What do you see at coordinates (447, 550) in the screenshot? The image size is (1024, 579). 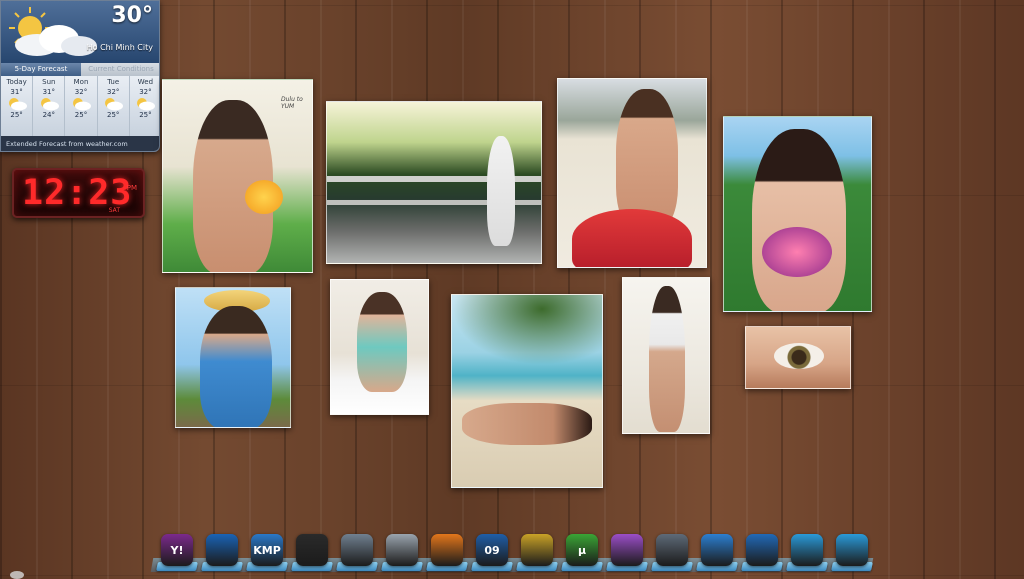 I see `firefox-icon` at bounding box center [447, 550].